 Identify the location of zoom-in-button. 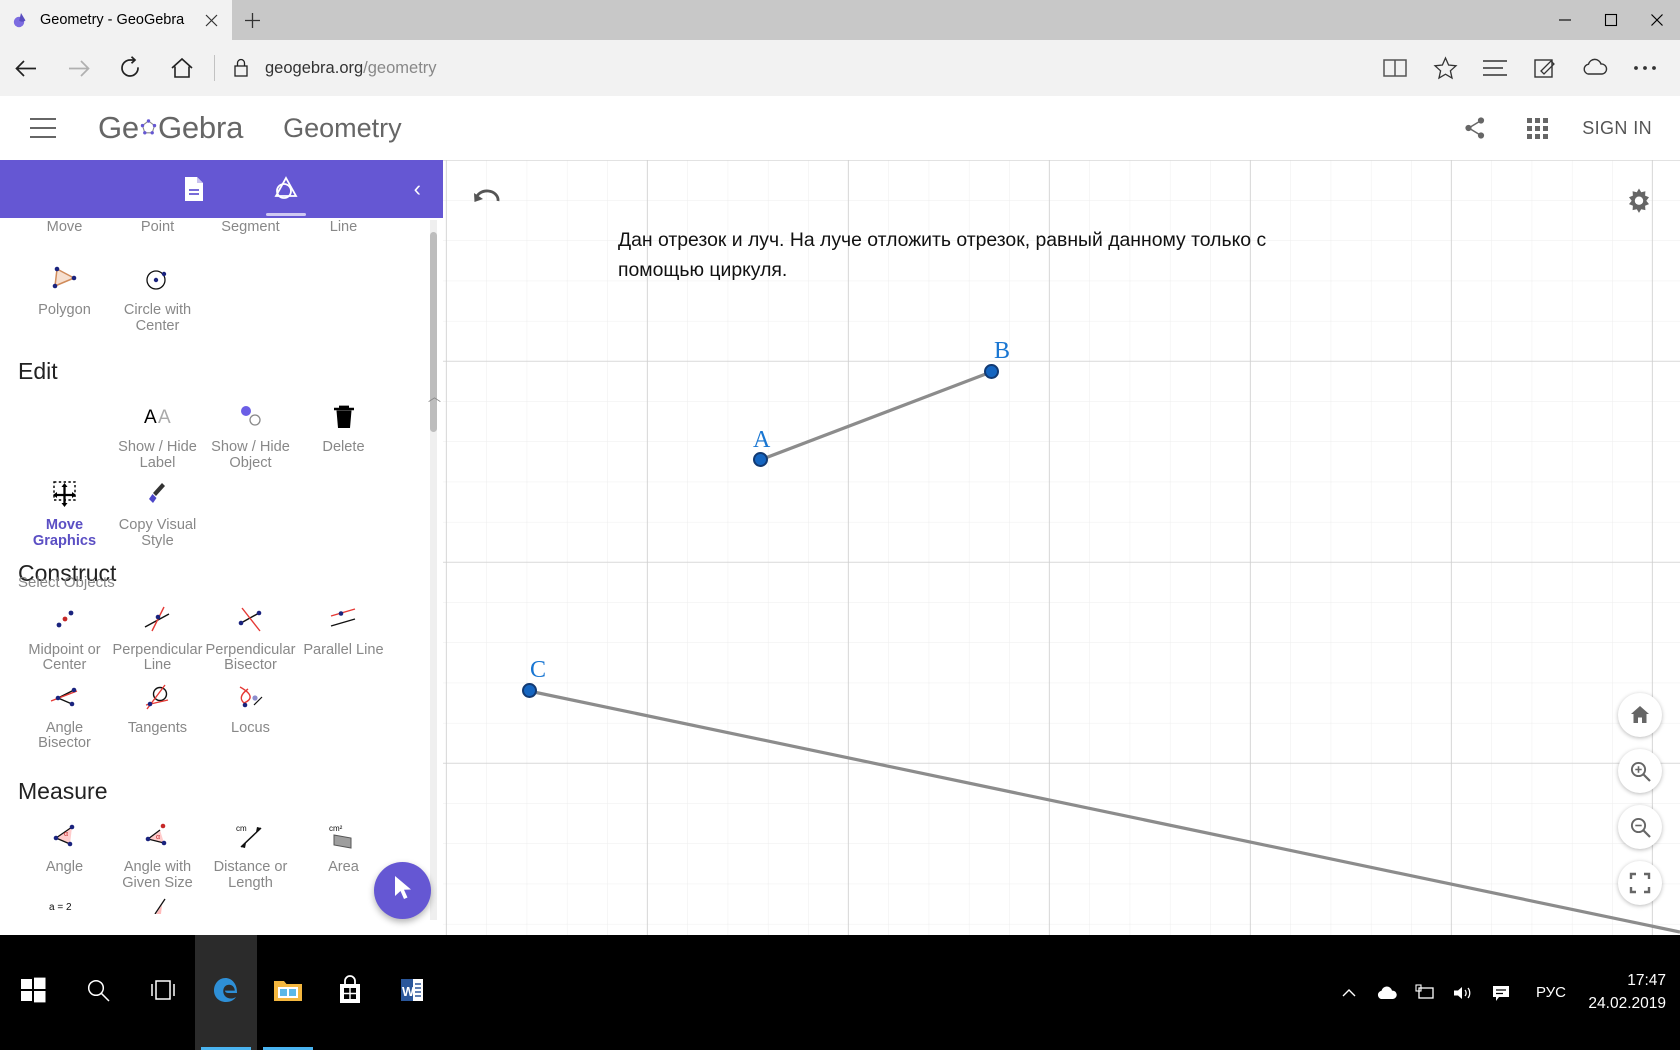
(1640, 771).